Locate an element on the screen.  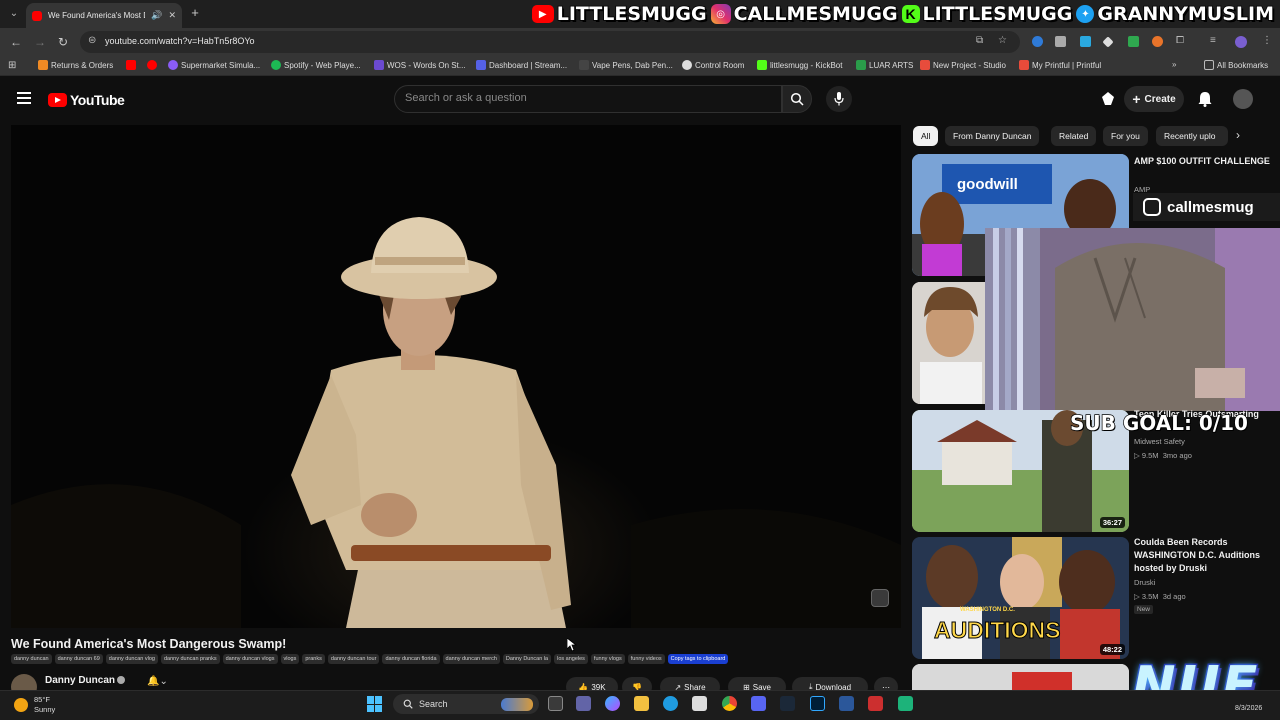
bookmark-kickbot: littlesmugg - KickBot is located at coordinates (799, 65).